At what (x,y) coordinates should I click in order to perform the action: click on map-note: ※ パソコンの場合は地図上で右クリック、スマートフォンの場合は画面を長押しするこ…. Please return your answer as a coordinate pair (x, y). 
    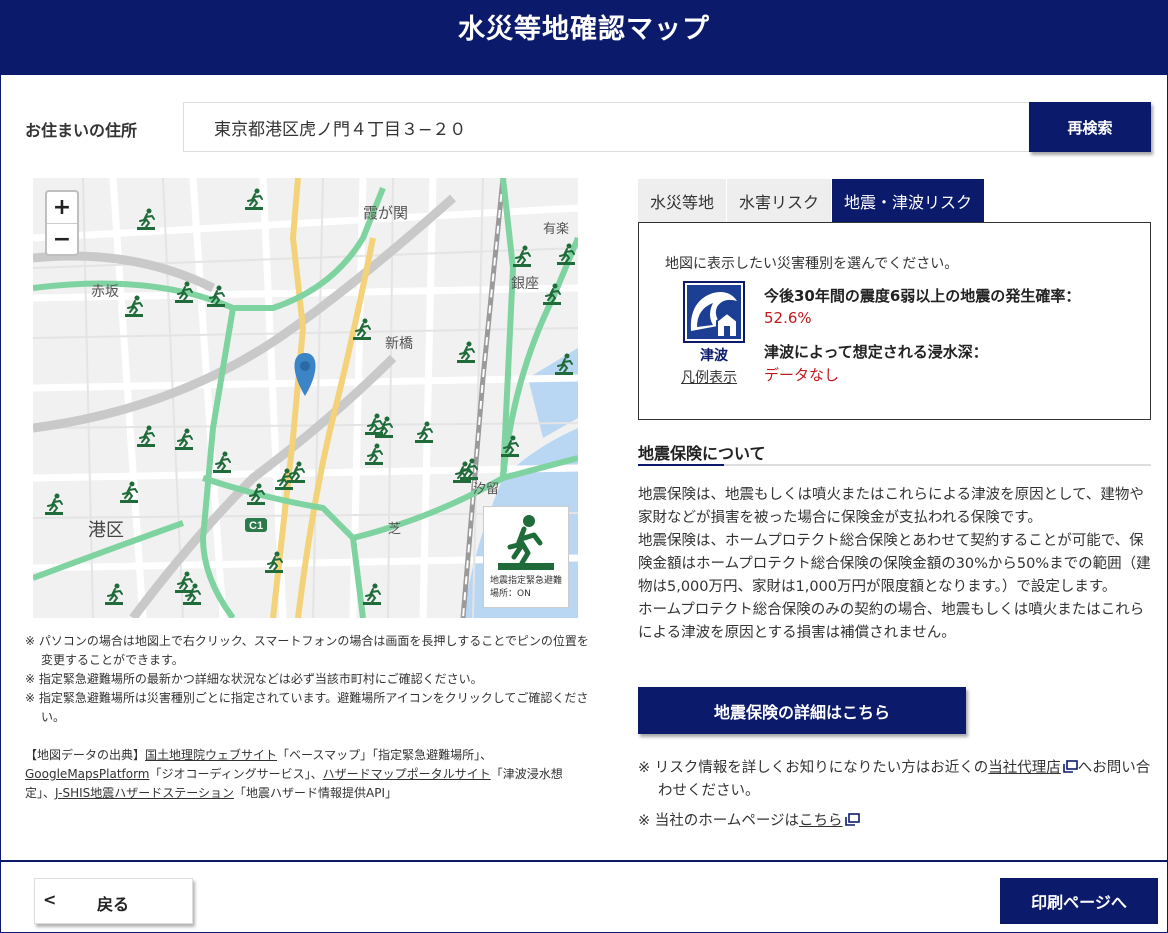
    Looking at the image, I should click on (307, 650).